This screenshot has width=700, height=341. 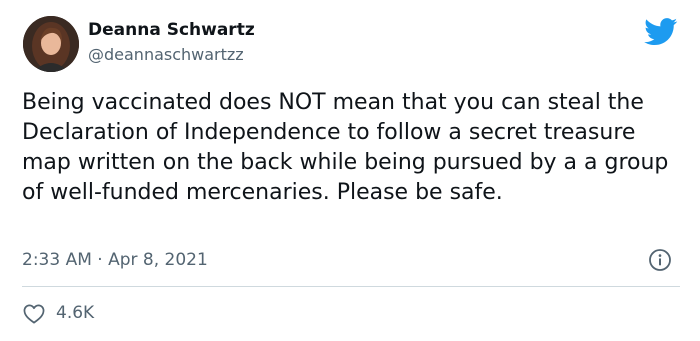 What do you see at coordinates (351, 286) in the screenshot?
I see `divider` at bounding box center [351, 286].